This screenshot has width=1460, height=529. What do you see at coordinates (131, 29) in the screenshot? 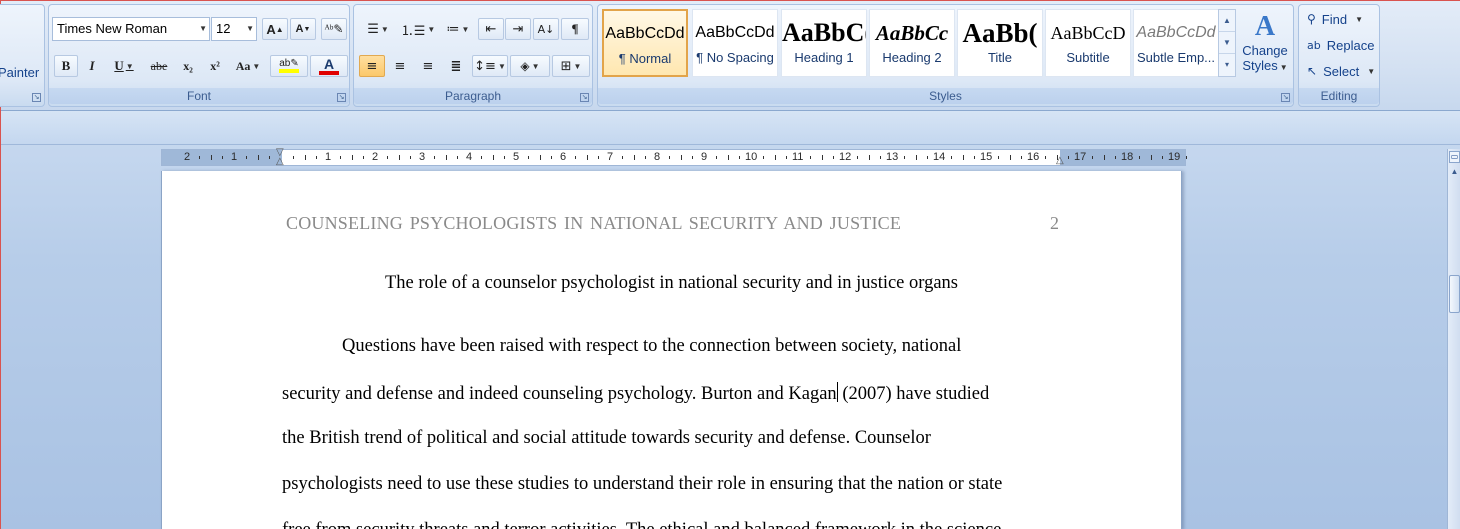
I see `font-name-combo: Times New Roman ▼` at bounding box center [131, 29].